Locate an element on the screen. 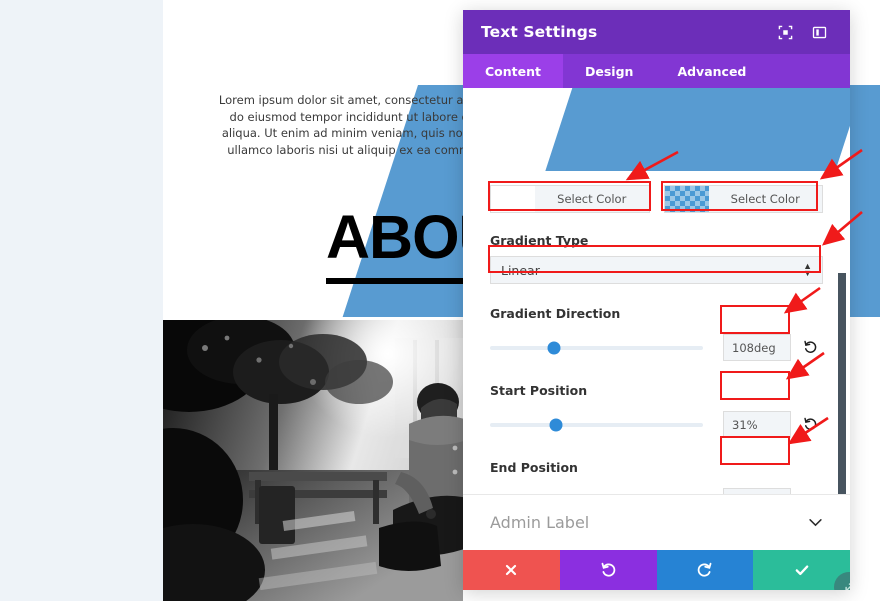  start-position-value: 31% is located at coordinates (757, 424).